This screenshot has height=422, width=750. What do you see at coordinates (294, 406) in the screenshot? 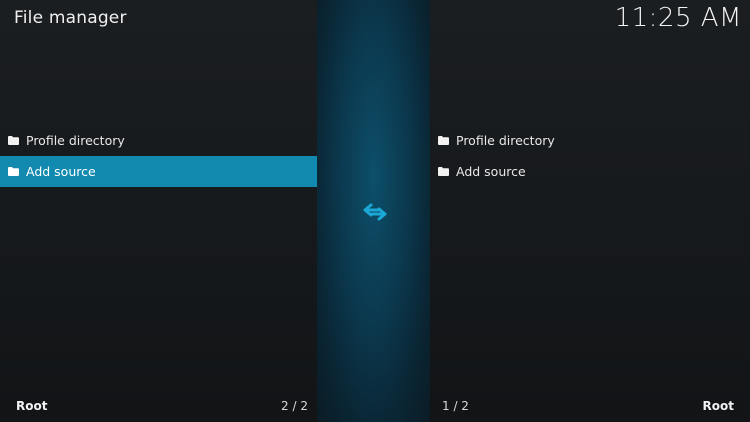
I see `left-item-count: 2 / 2` at bounding box center [294, 406].